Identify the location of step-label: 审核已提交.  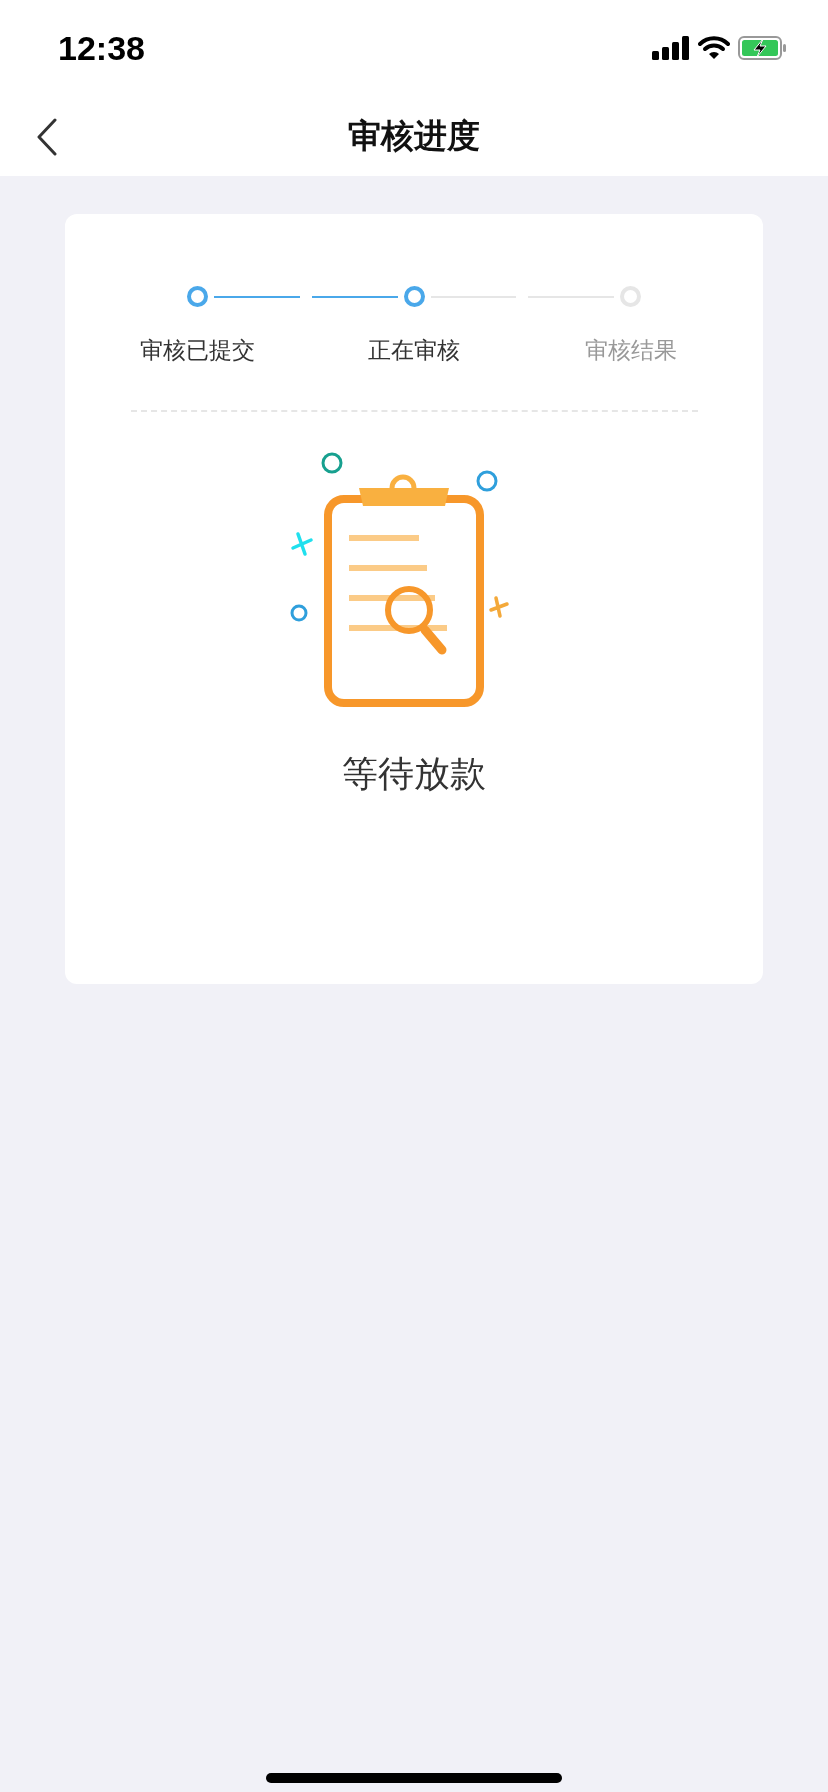
(197, 350).